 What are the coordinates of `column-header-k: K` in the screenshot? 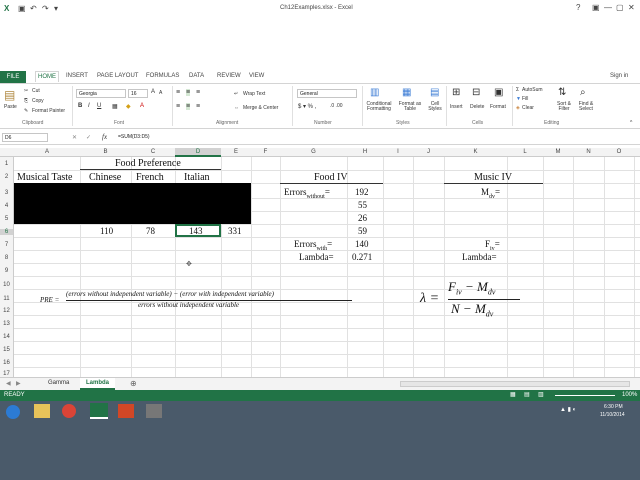 It's located at (475, 152).